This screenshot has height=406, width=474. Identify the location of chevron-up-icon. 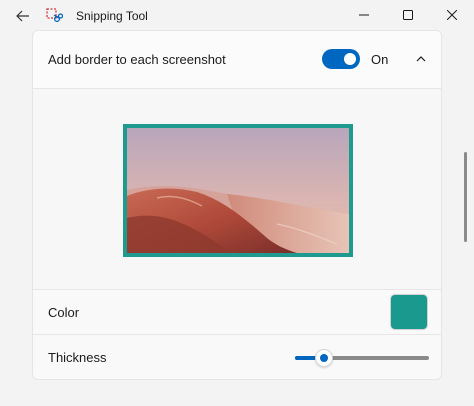
(421, 59).